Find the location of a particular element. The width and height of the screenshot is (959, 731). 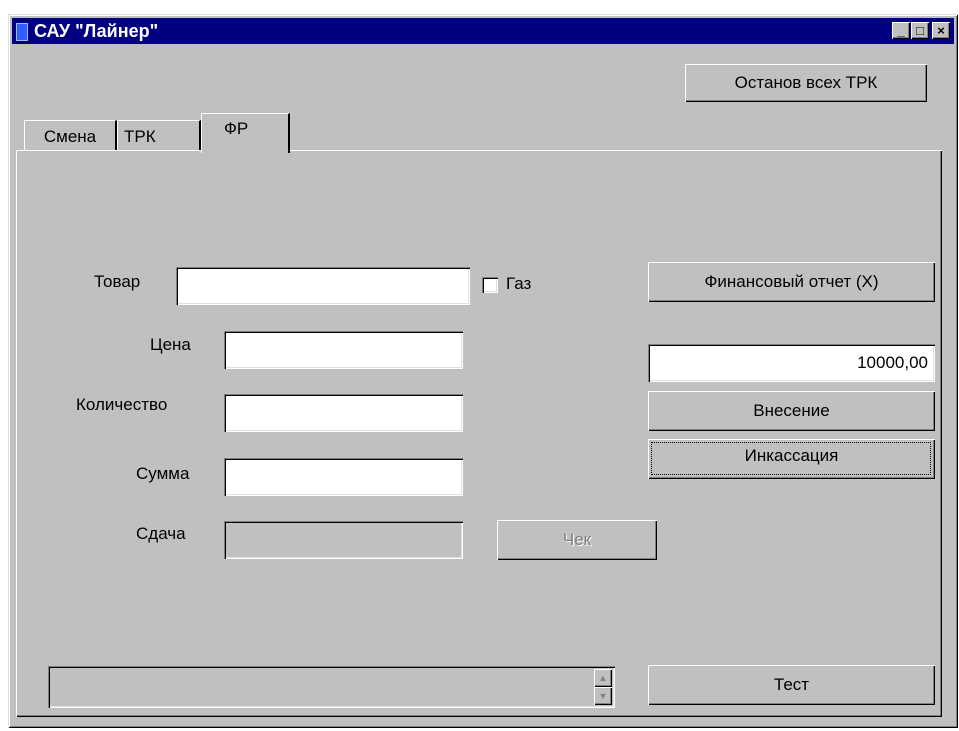

price-input is located at coordinates (343, 350).